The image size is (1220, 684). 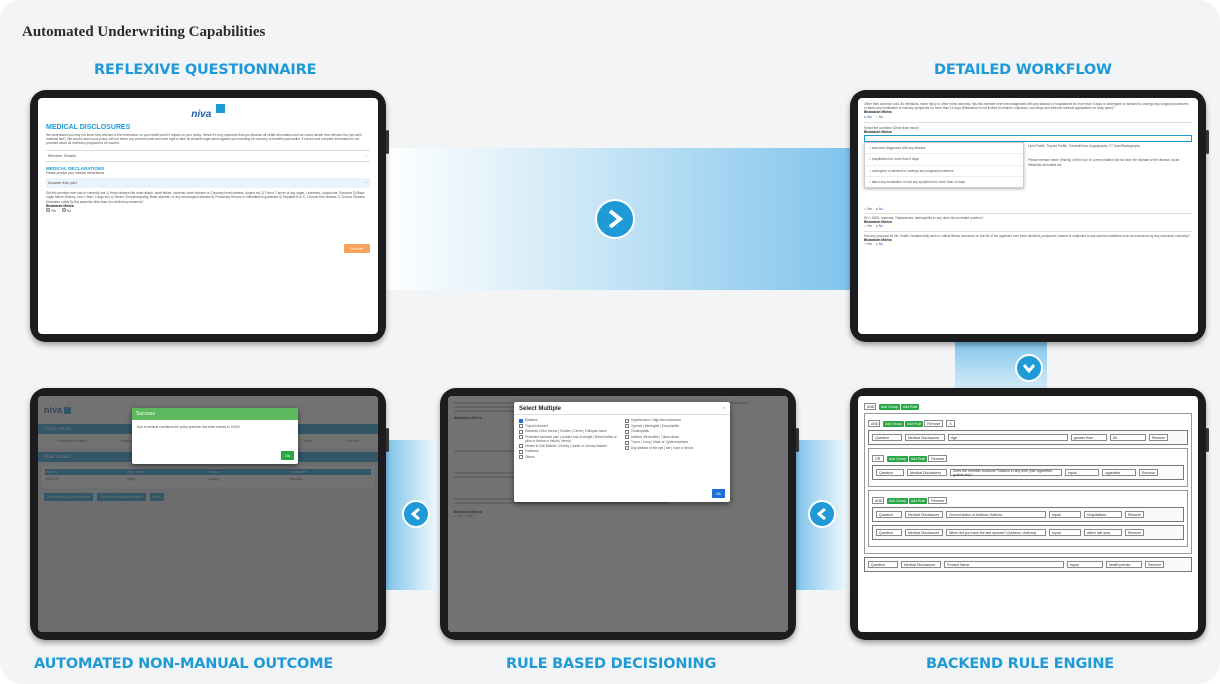 What do you see at coordinates (656, 420) in the screenshot?
I see `option-label: Hypertension / High blood pressure` at bounding box center [656, 420].